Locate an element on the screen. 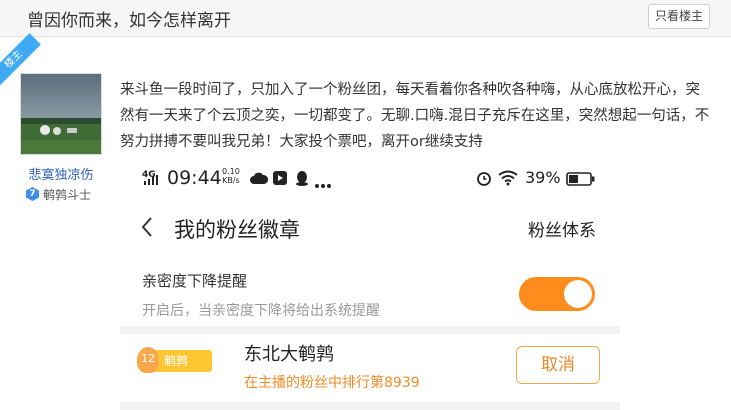  author-level: 7 鹌鹑斗士 is located at coordinates (58, 194).